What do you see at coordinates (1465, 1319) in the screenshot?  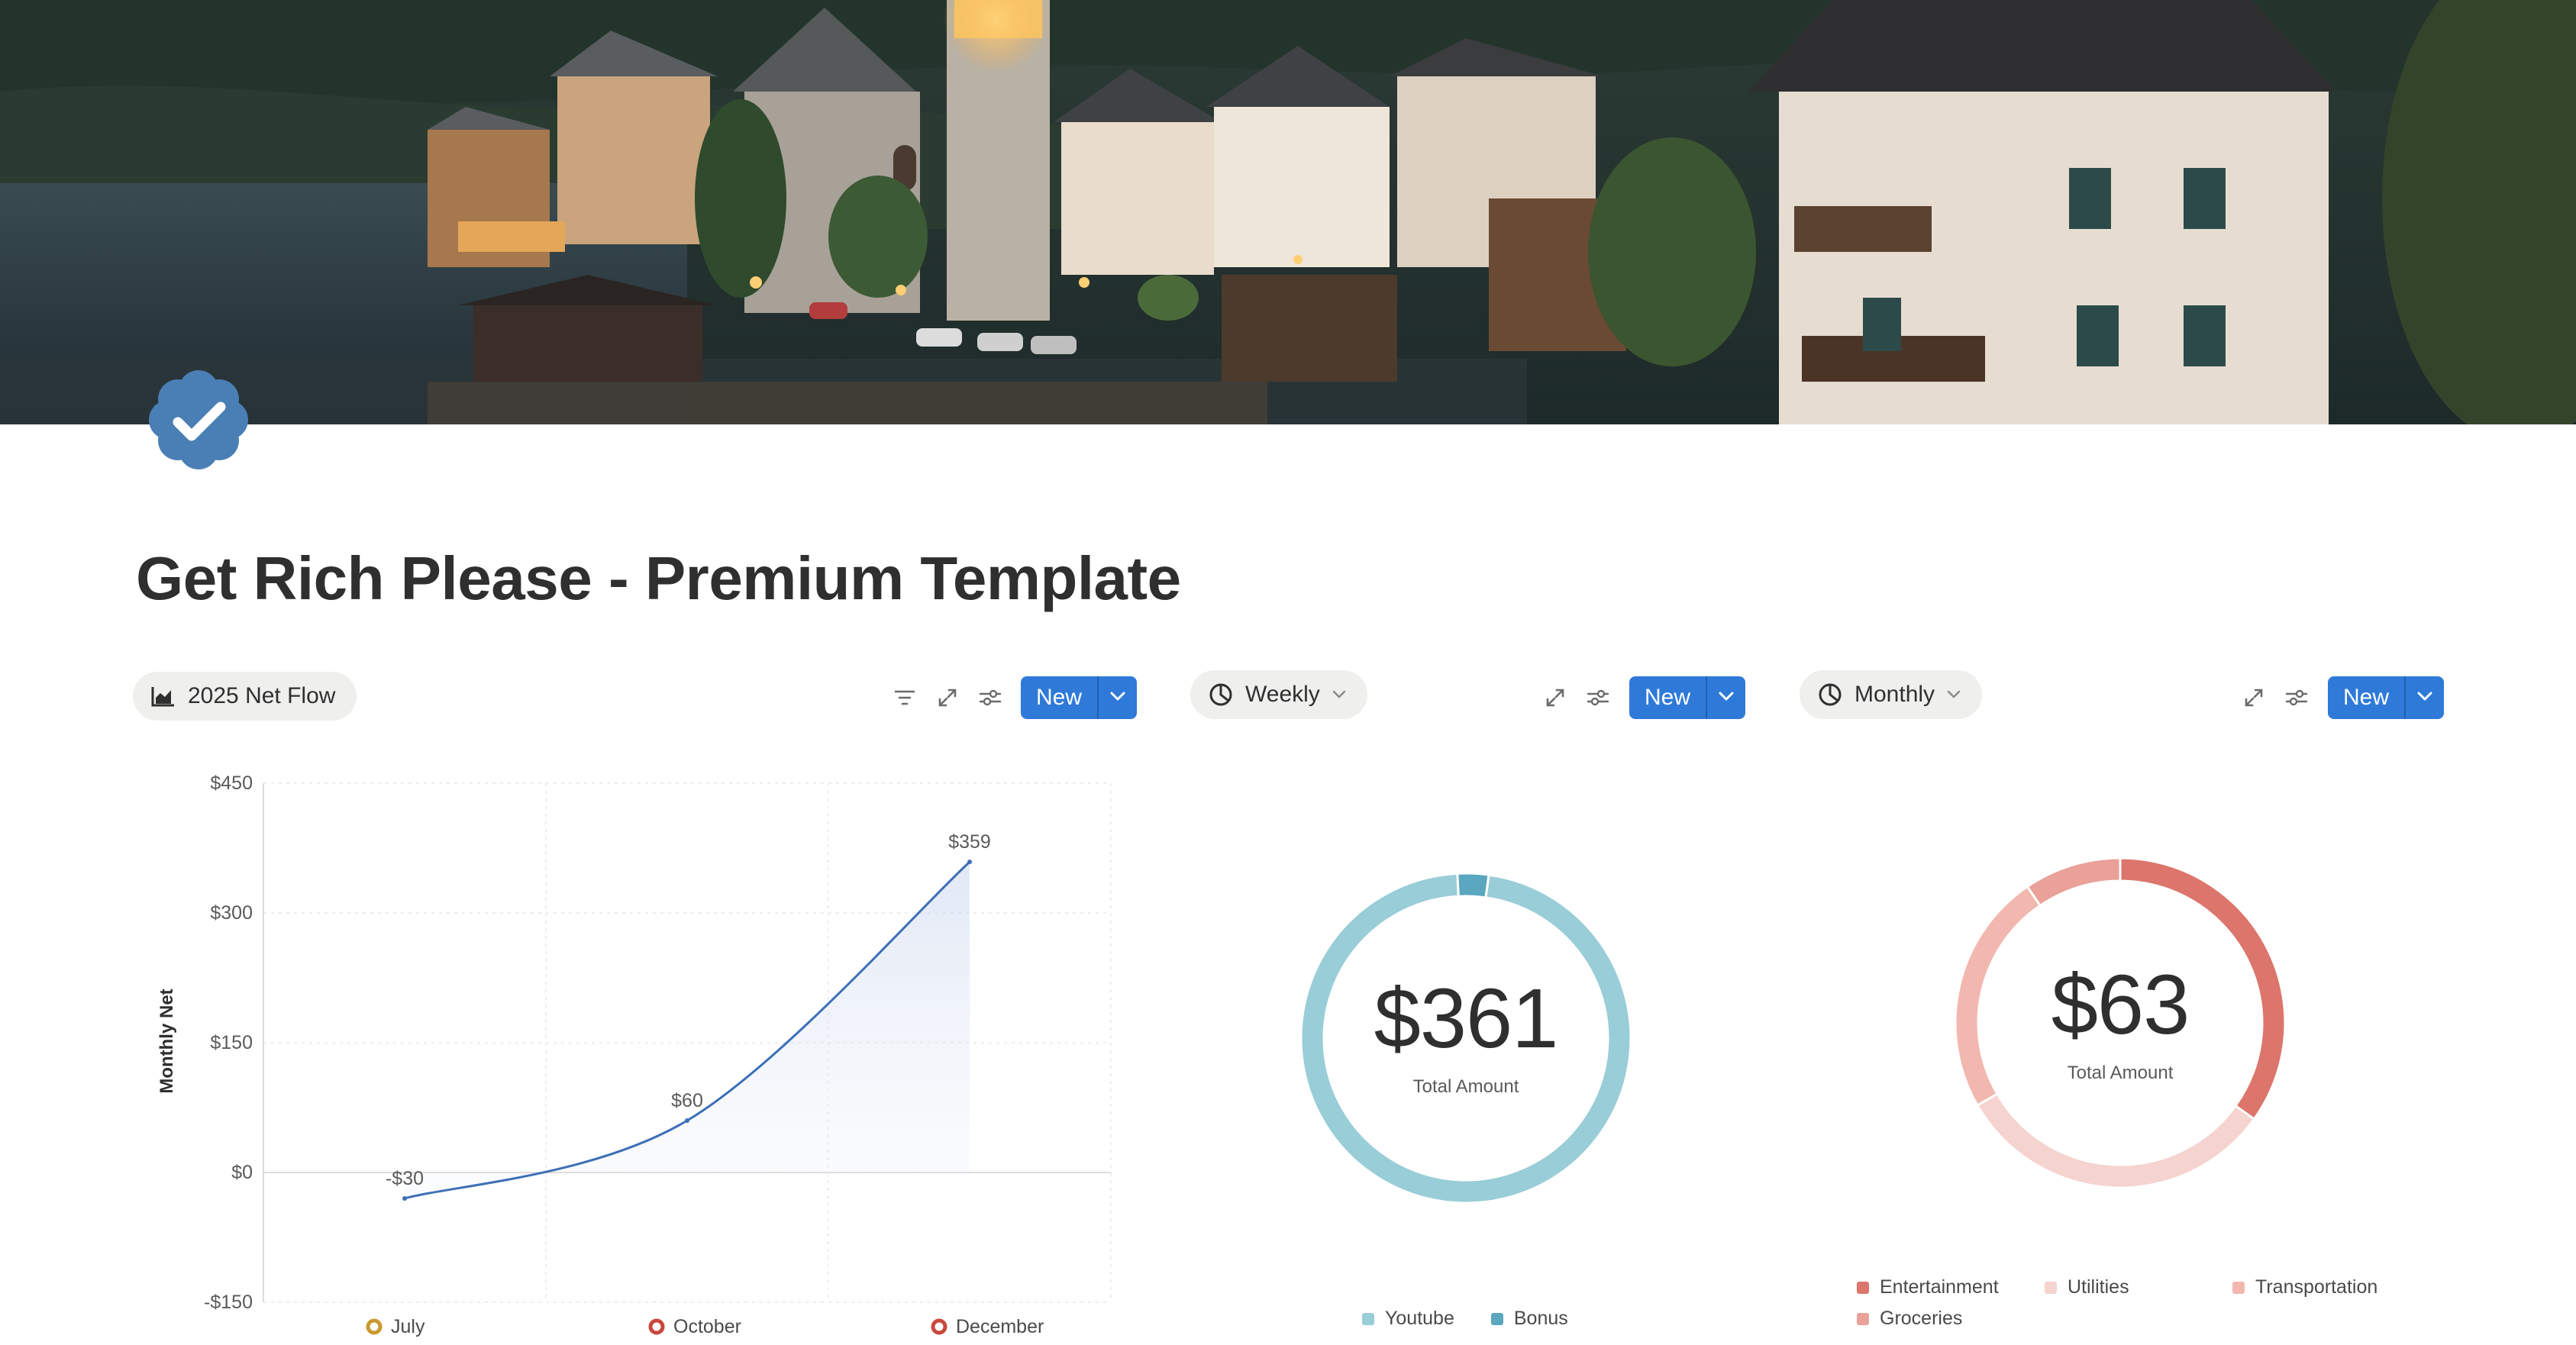 I see `weekly-legend: Youtube Bonus` at bounding box center [1465, 1319].